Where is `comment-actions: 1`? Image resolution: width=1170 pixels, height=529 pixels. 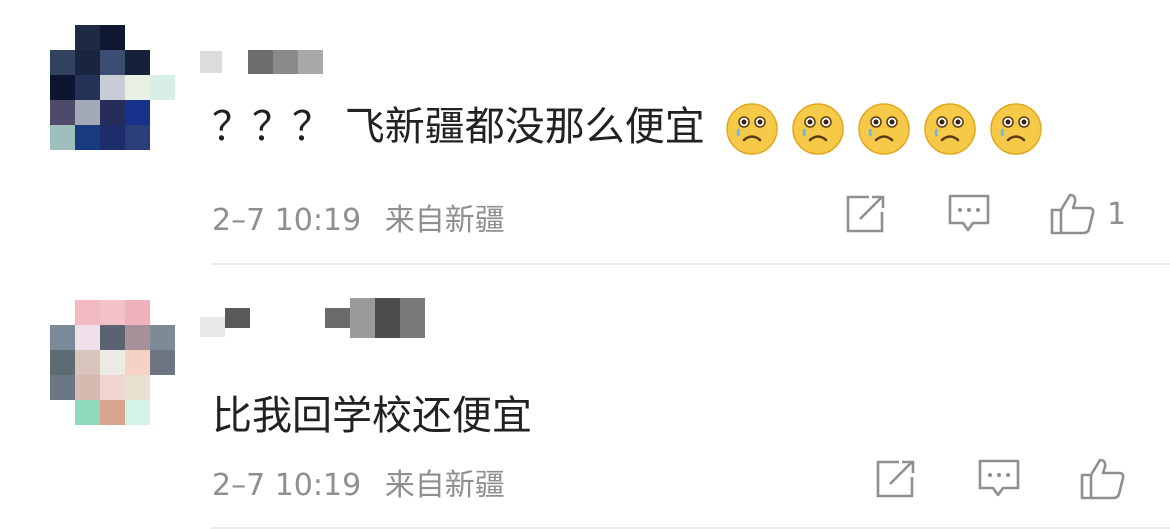
comment-actions: 1 is located at coordinates (985, 214).